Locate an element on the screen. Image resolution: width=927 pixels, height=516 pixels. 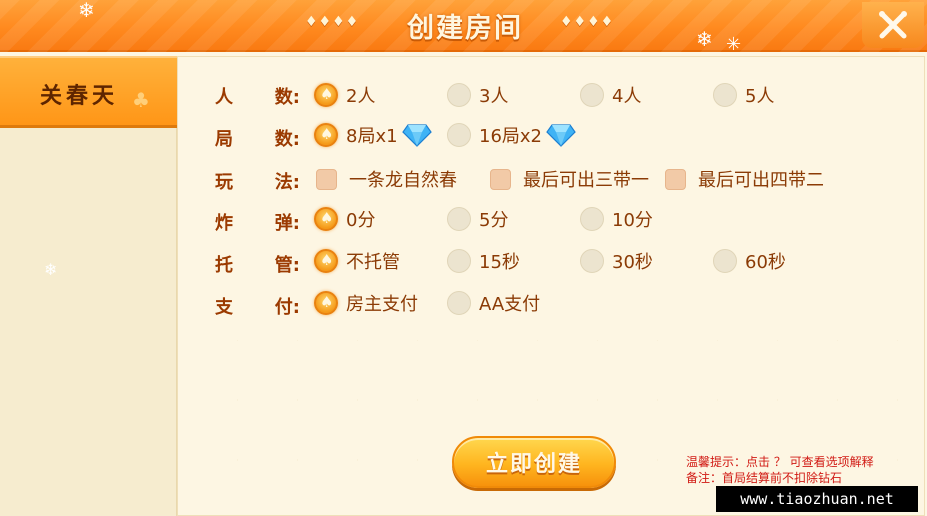
option-label: 8局x1 is located at coordinates (372, 136).